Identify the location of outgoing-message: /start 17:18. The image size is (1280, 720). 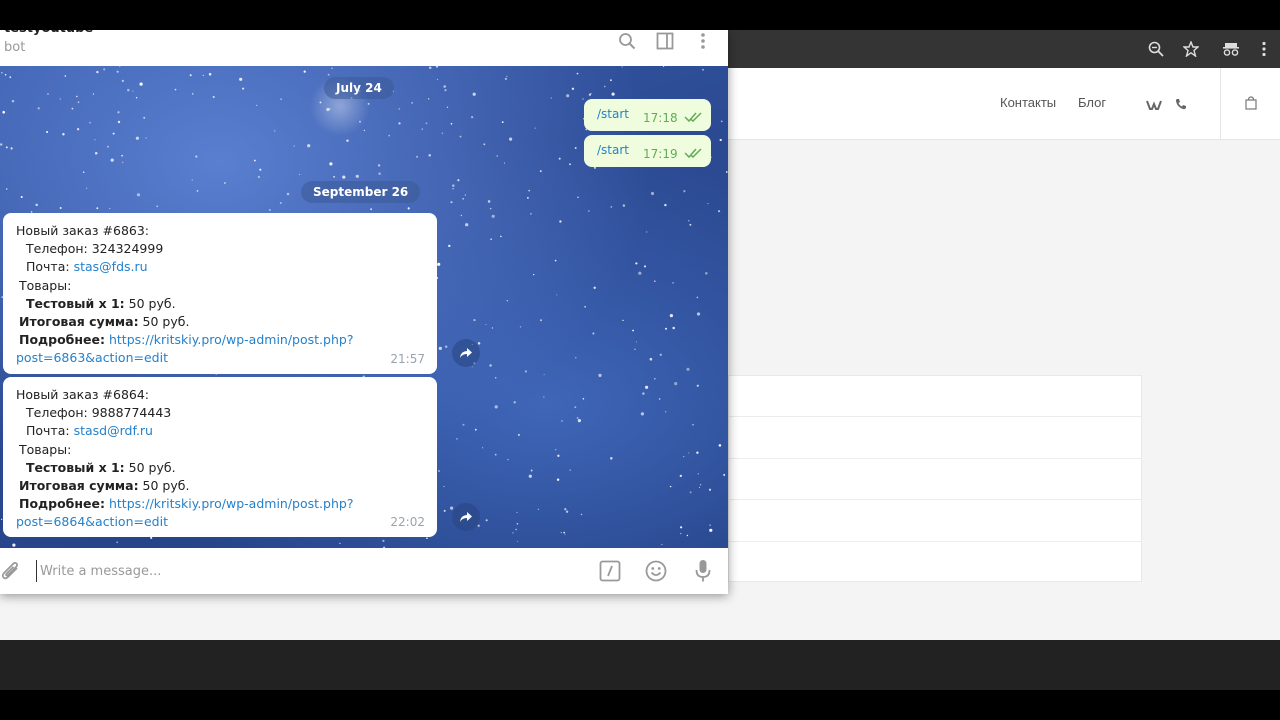
(647, 115).